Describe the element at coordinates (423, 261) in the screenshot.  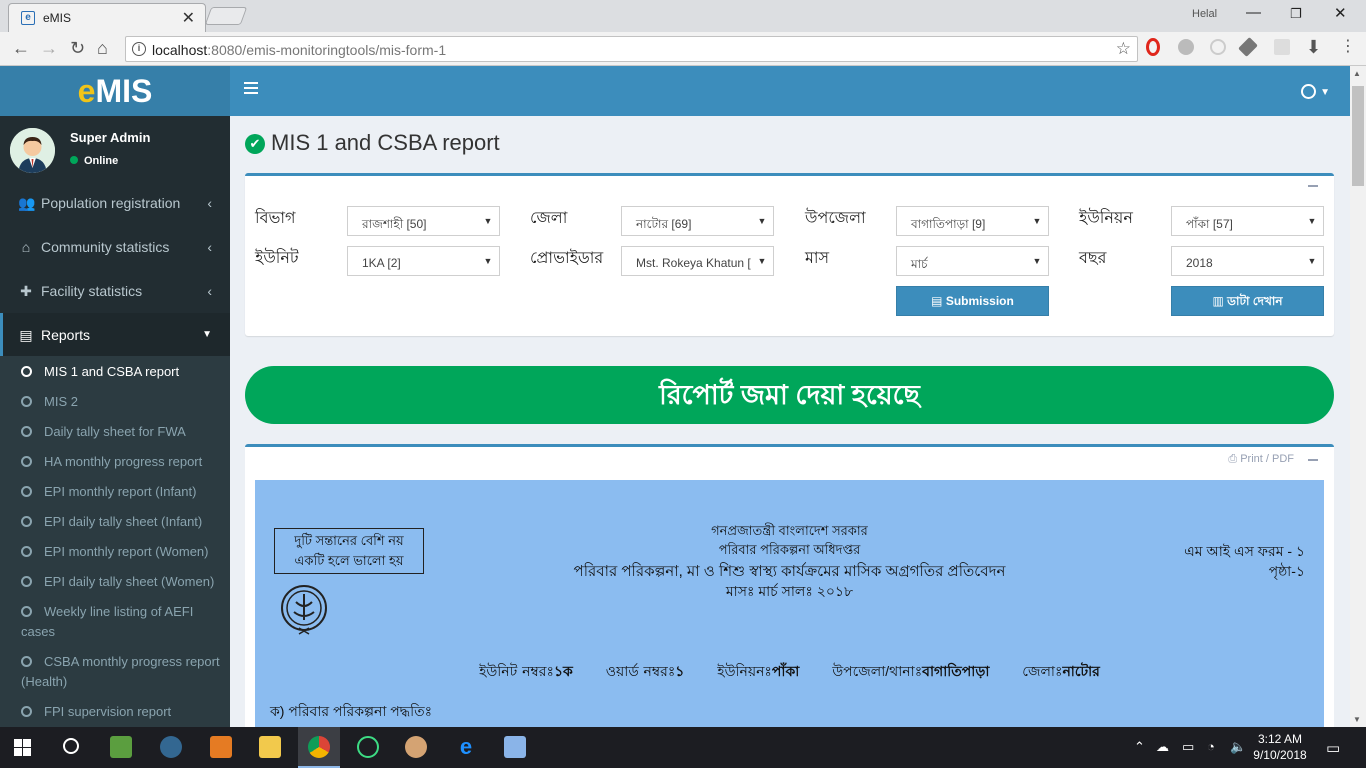
I see `unit-select: 1KA [2] ▼` at that location.